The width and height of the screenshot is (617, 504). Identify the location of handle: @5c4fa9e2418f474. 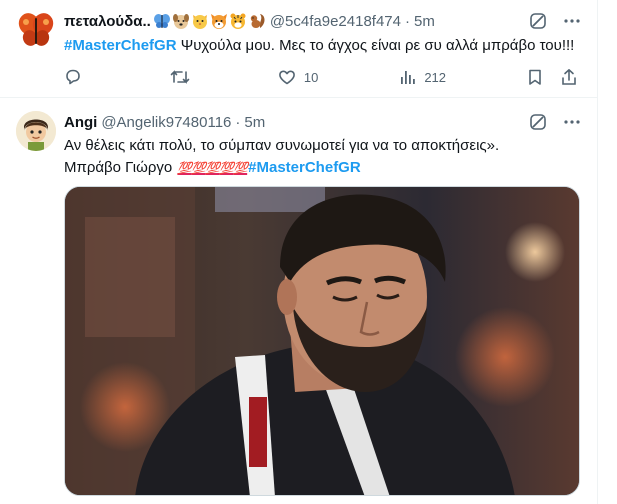
(335, 21).